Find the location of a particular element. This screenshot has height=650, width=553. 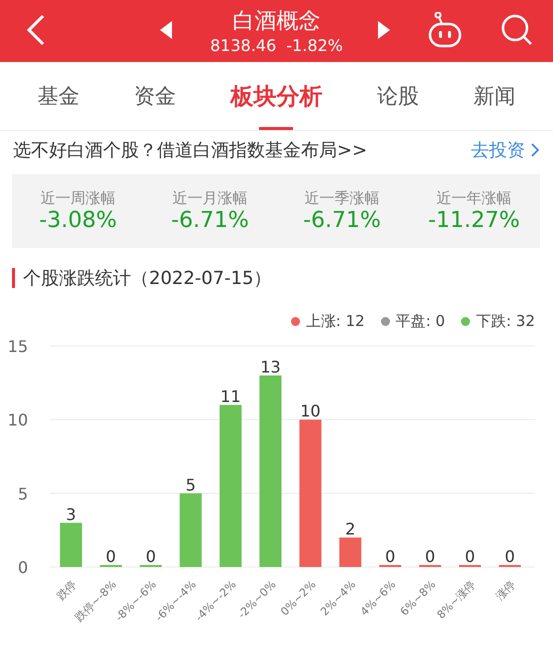

axis-label: 0 is located at coordinates (23, 567).